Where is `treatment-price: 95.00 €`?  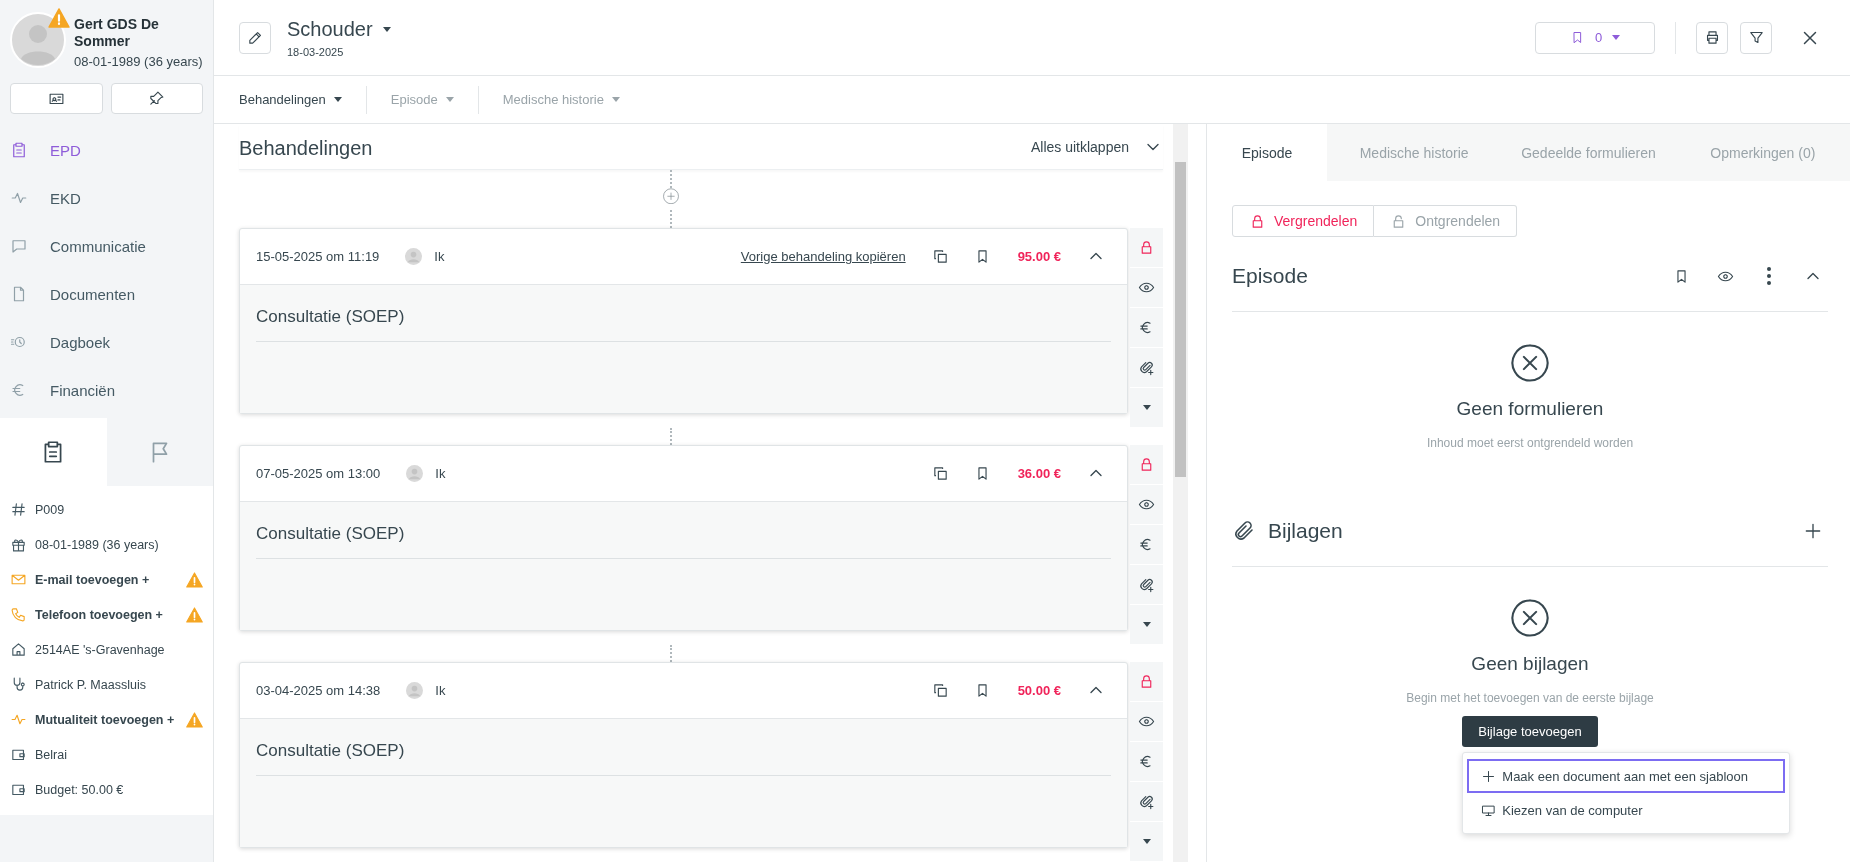 treatment-price: 95.00 € is located at coordinates (1039, 256).